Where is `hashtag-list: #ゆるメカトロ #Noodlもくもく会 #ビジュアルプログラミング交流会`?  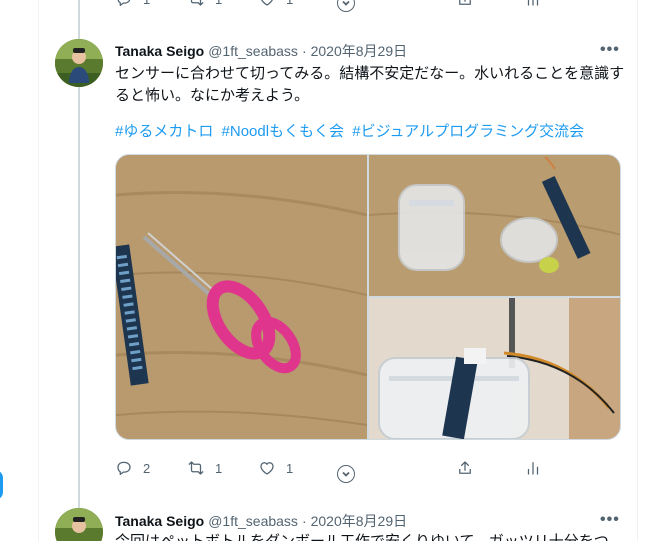
hashtag-list: #ゆるメカトロ #Noodlもくもく会 #ビジュアルプログラミング交流会 is located at coordinates (351, 132).